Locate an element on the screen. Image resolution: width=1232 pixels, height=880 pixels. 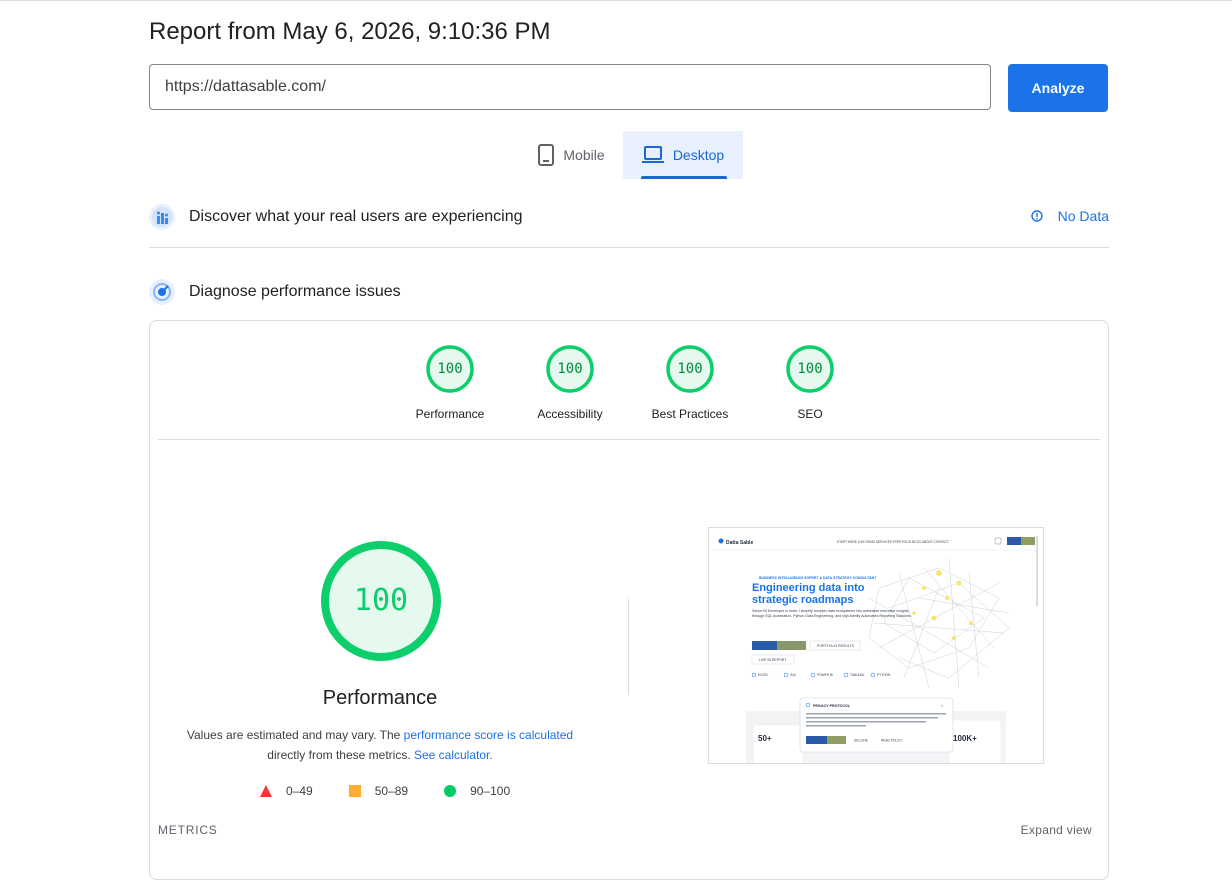
tab-desktop: Desktop is located at coordinates (683, 155).